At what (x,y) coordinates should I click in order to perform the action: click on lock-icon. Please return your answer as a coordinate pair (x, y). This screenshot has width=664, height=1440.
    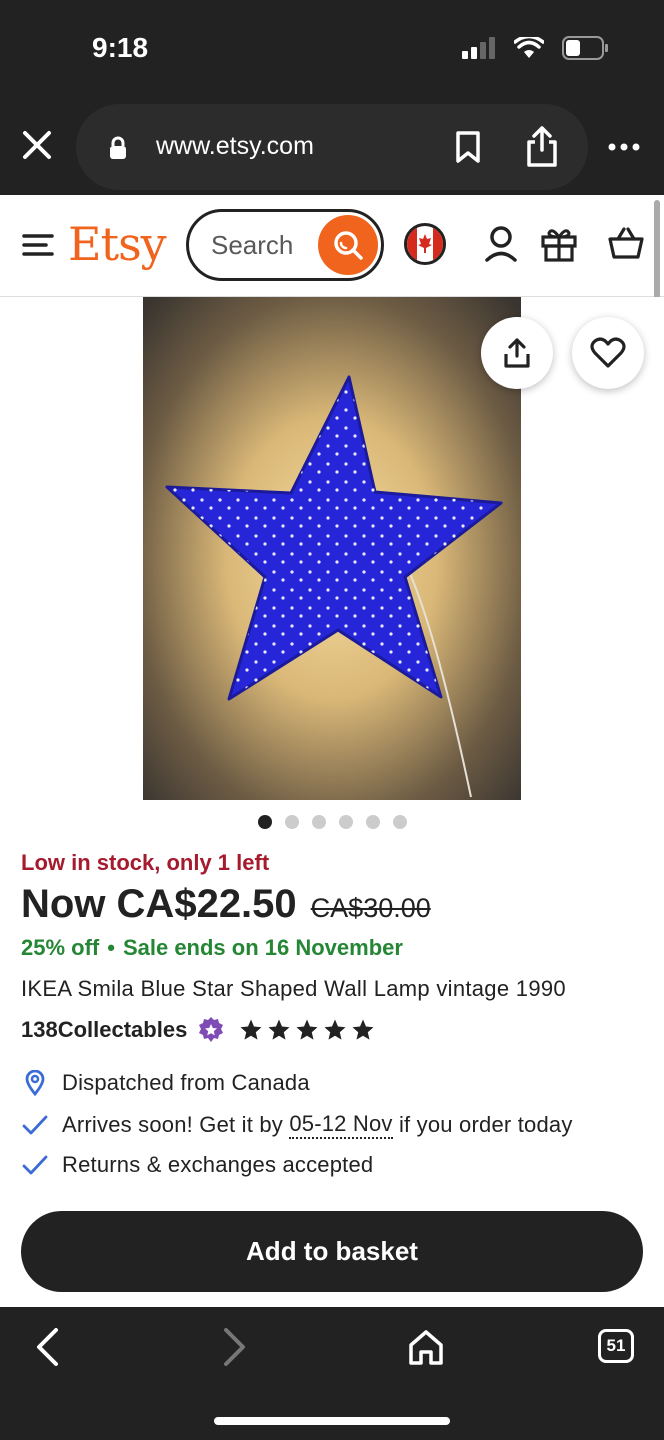
    Looking at the image, I should click on (118, 147).